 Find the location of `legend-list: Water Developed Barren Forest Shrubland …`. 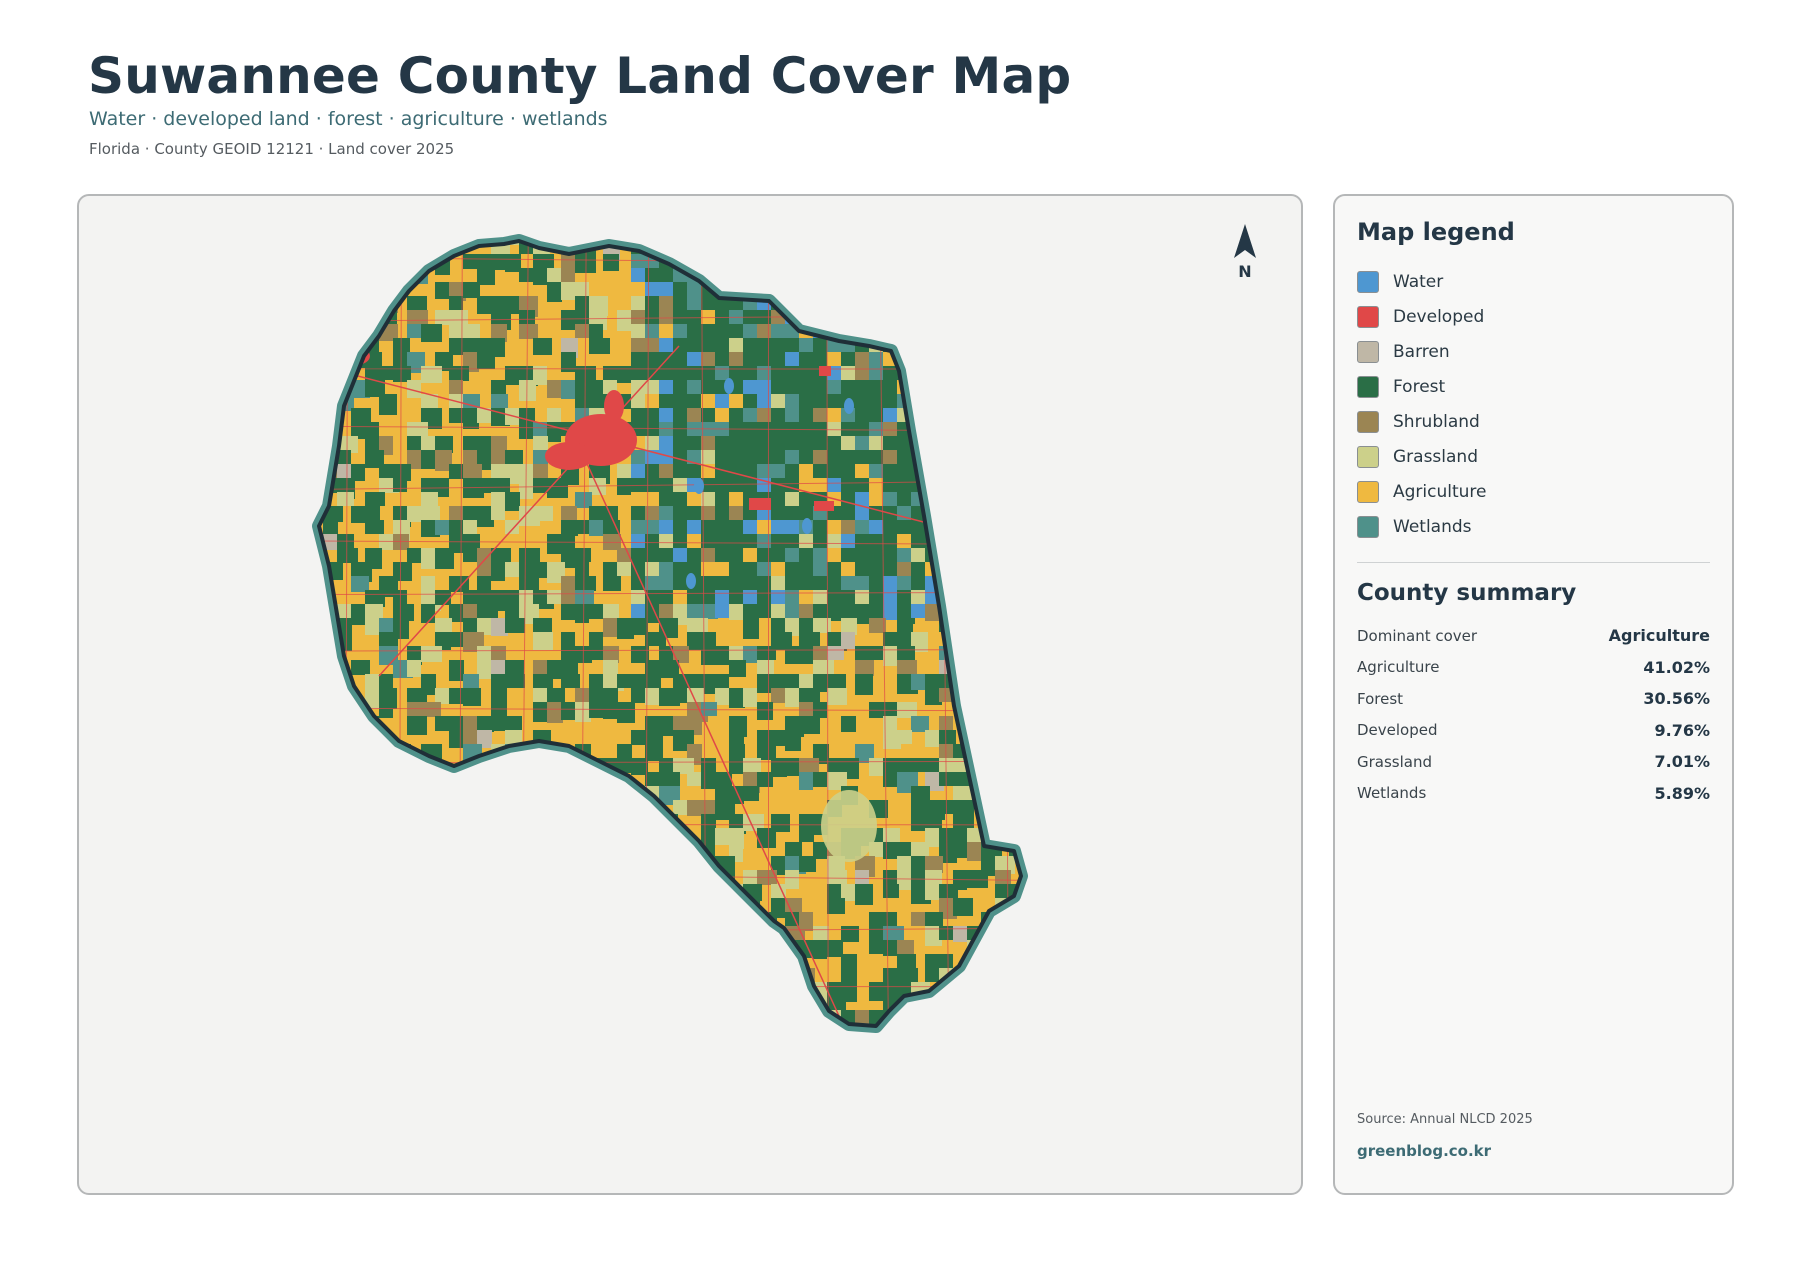

legend-list: Water Developed Barren Forest Shrubland … is located at coordinates (1422, 404).